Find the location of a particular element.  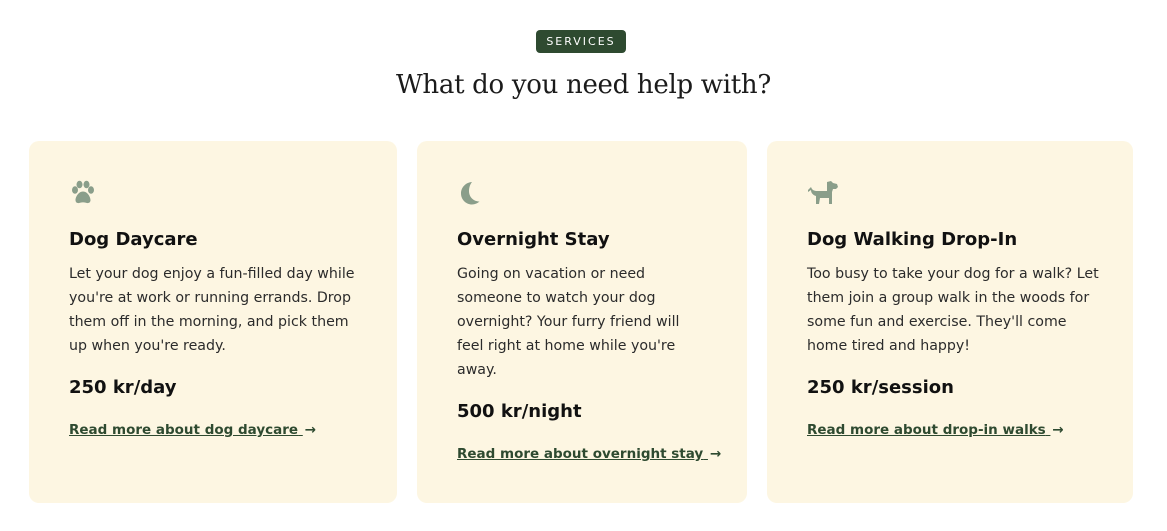

read-more-link-drop-in-walks: Read more about drop-in walks → is located at coordinates (935, 430).